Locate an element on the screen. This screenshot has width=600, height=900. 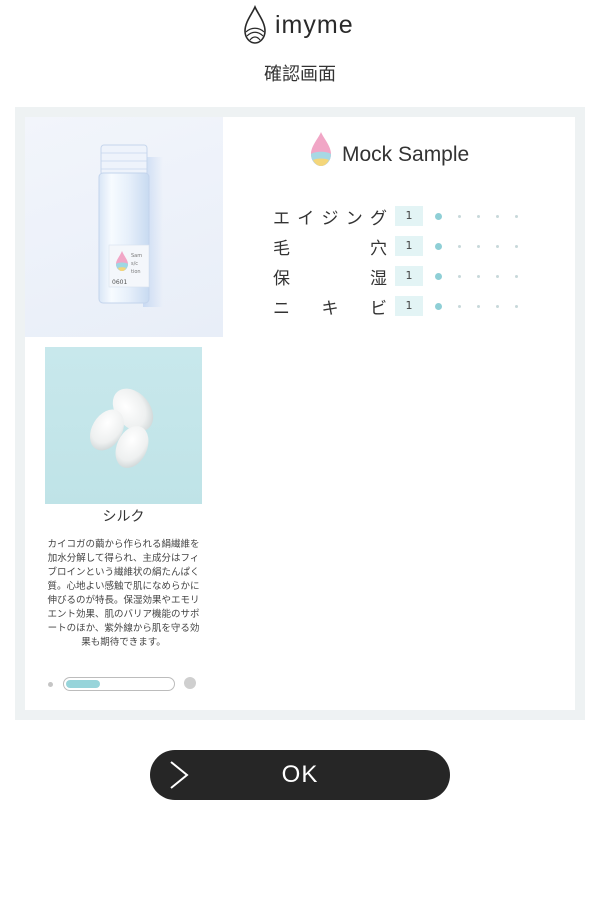
silk-image is located at coordinates (123, 425).